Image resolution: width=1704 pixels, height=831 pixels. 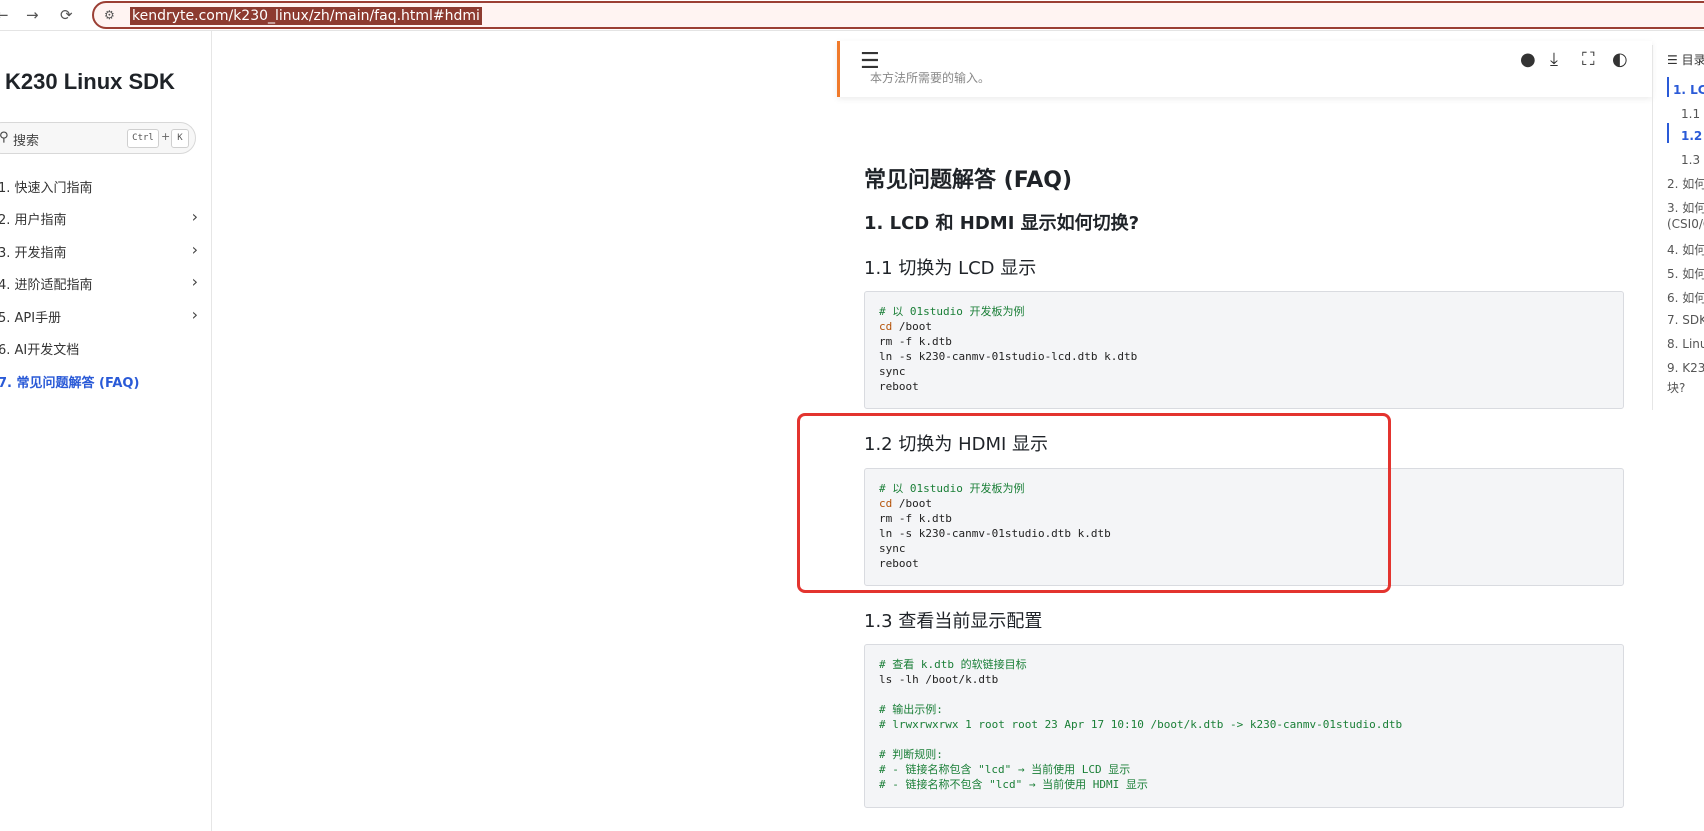 I want to click on code-line: rm -f k.dtb, so click(x=915, y=341).